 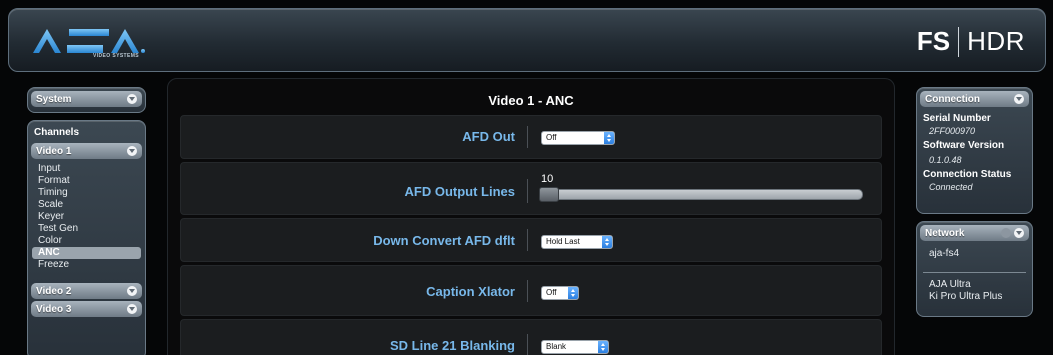 I want to click on product-name: FS HDR, so click(x=971, y=41).